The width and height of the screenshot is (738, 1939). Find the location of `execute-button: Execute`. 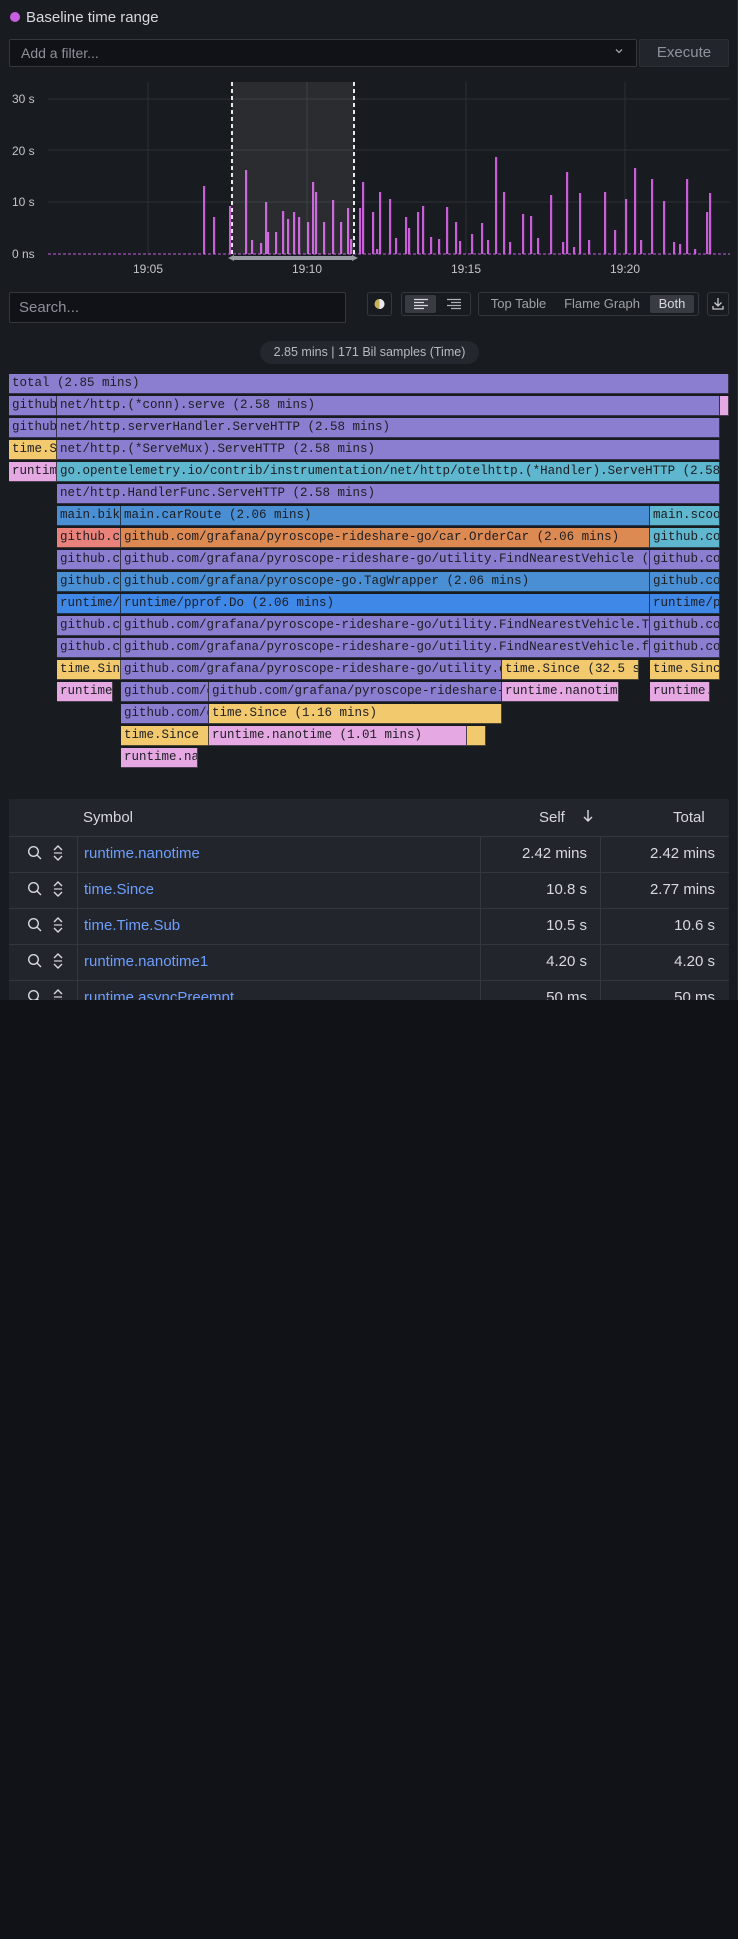

execute-button: Execute is located at coordinates (684, 53).